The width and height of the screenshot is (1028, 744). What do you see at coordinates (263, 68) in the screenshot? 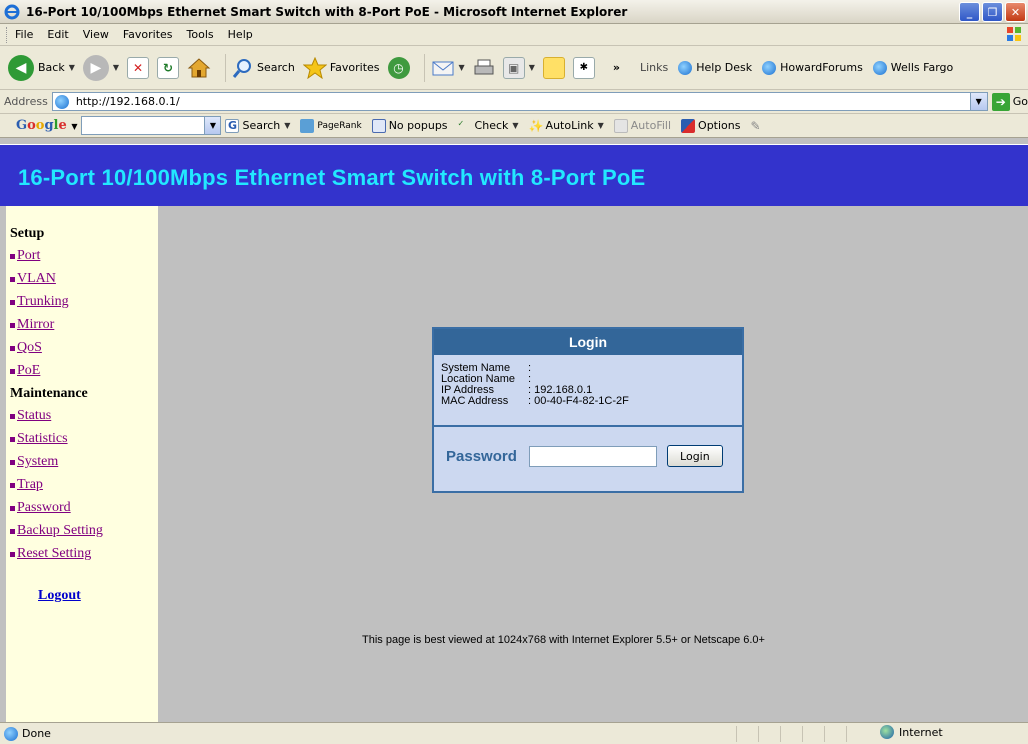
I see `search-button: Search` at bounding box center [263, 68].